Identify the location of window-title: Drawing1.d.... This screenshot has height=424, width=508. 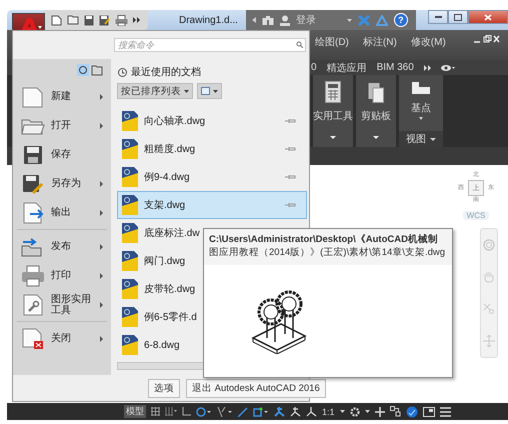
(208, 20).